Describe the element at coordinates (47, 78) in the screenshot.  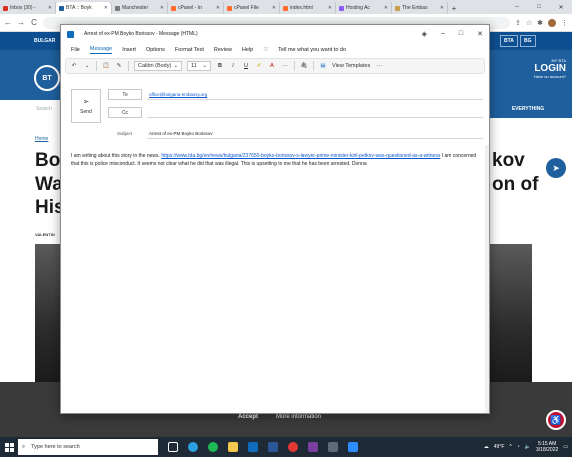
I see `site-logo: BT` at that location.